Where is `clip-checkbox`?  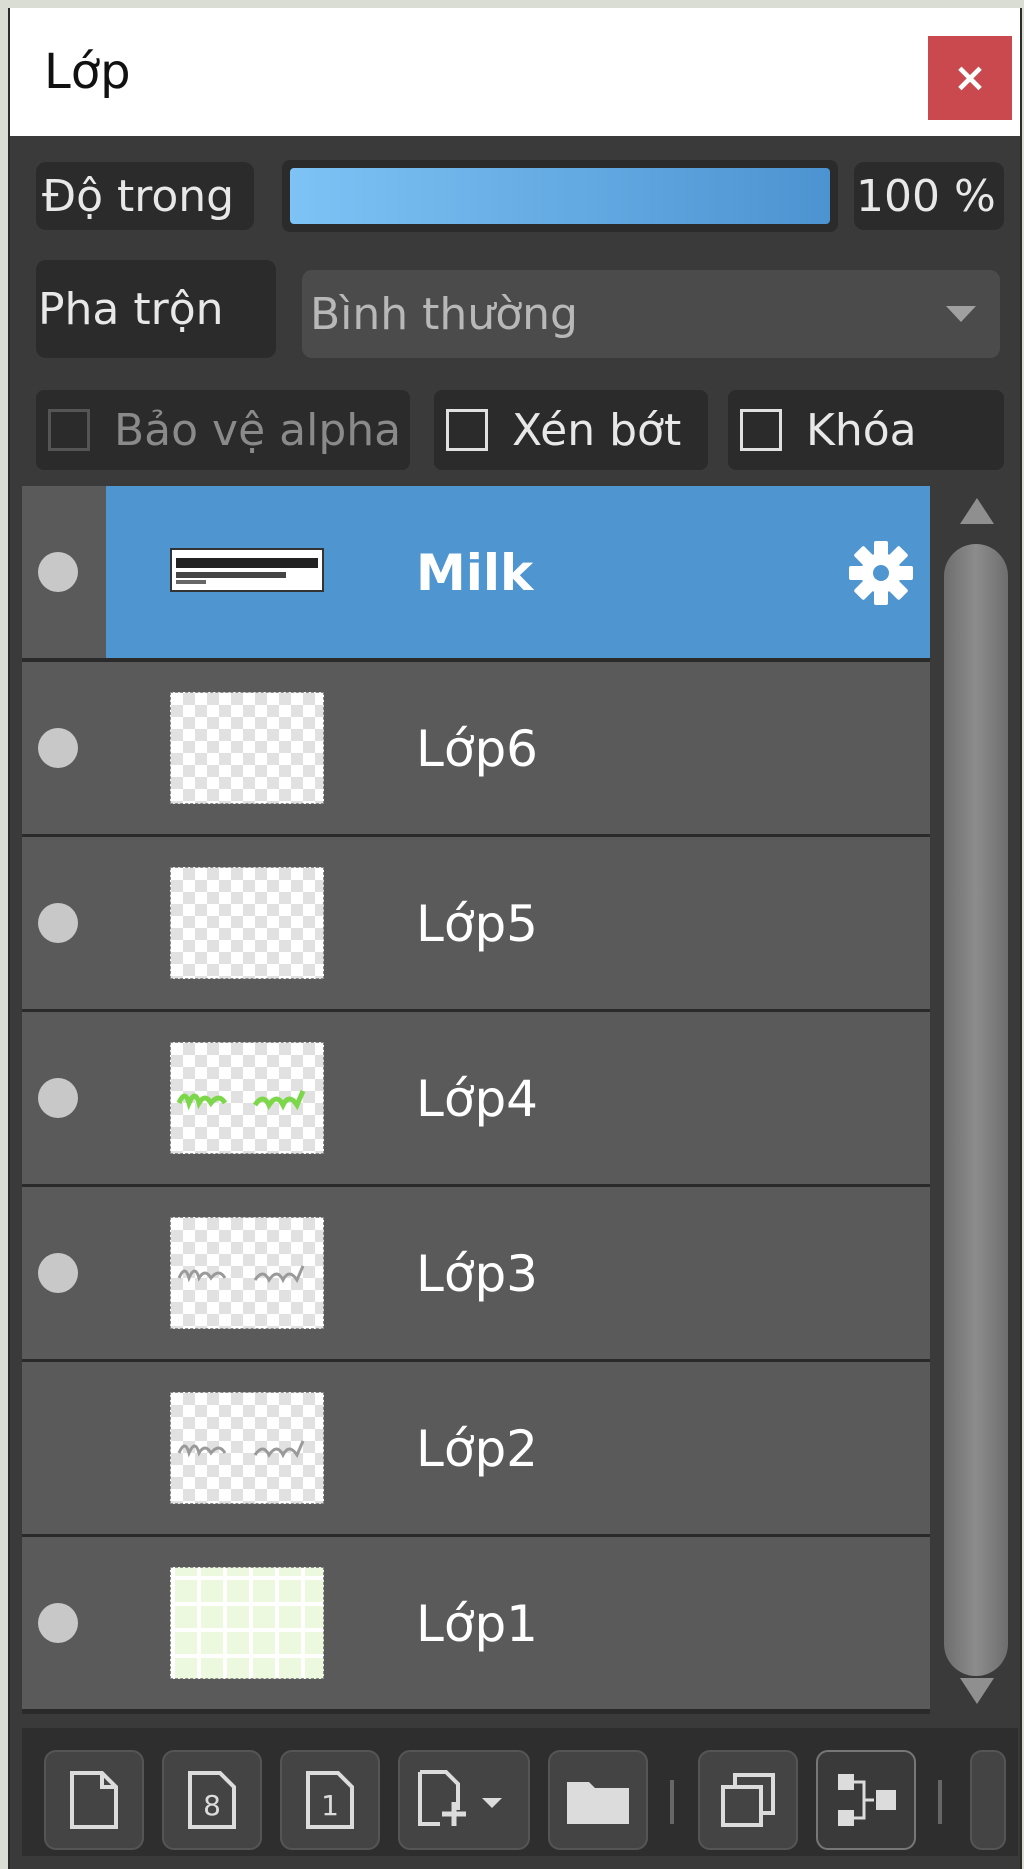 clip-checkbox is located at coordinates (467, 430).